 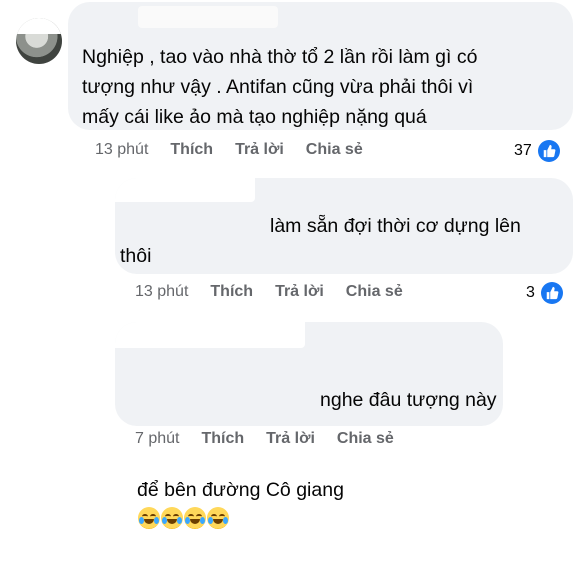 I want to click on comment-actions: 7 phút Thích Trả lời Chia sẻ, so click(x=275, y=439).